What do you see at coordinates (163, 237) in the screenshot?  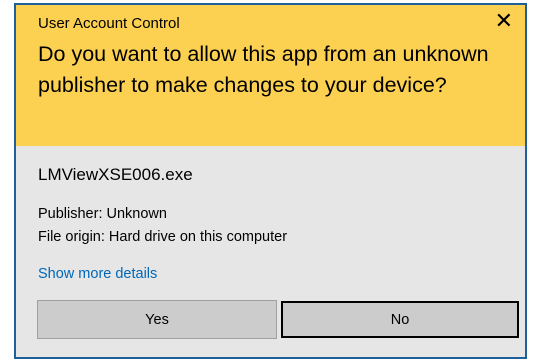 I see `file-origin-text: File origin: Hard drive on this computer` at bounding box center [163, 237].